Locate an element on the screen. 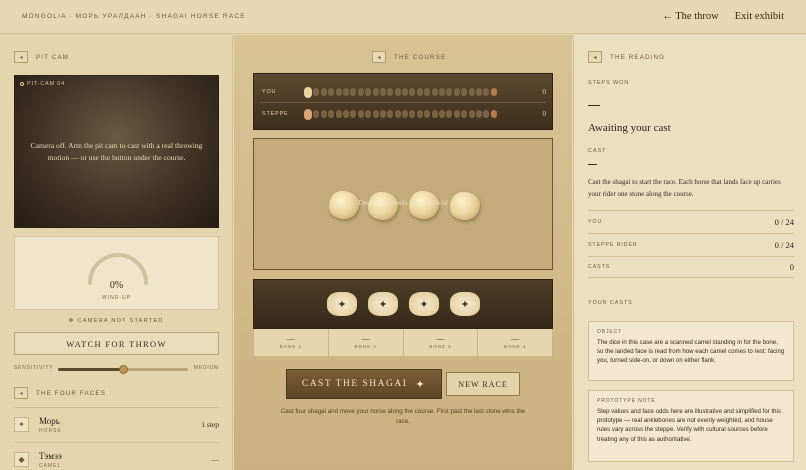 The height and width of the screenshot is (470, 806). back-to-throw-link: ← The throw is located at coordinates (690, 16).